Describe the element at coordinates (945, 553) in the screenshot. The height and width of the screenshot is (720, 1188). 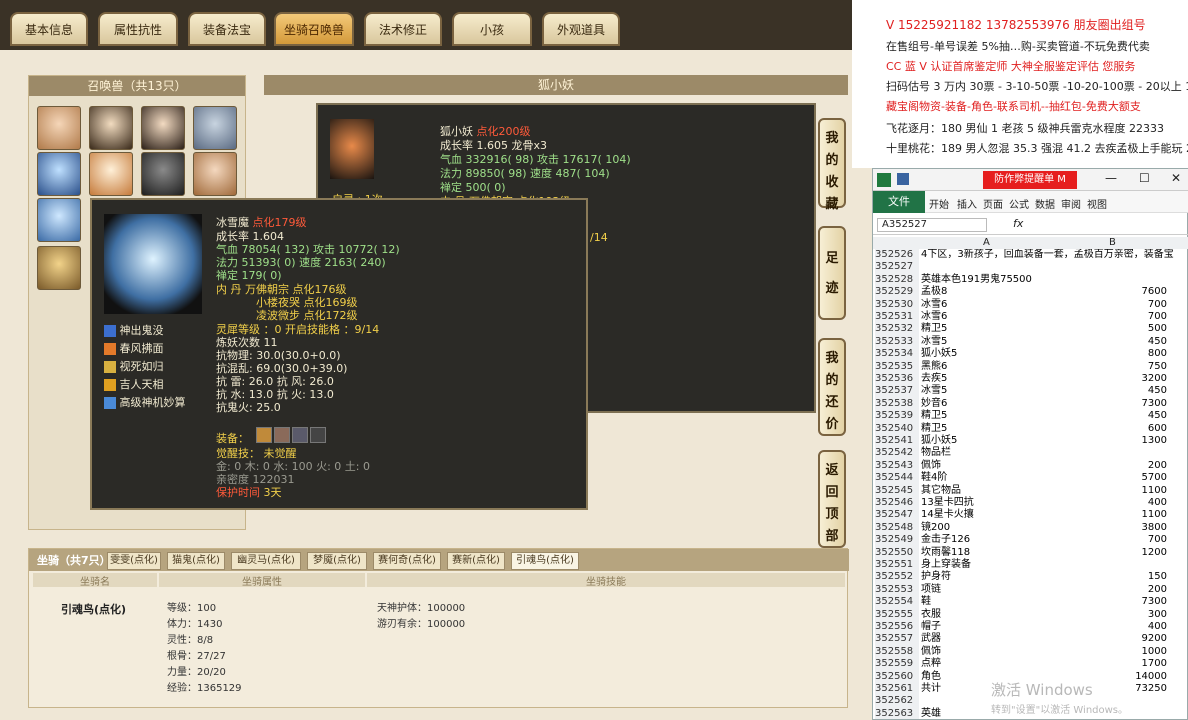
I see `cell-a: 坎雨馨118` at that location.